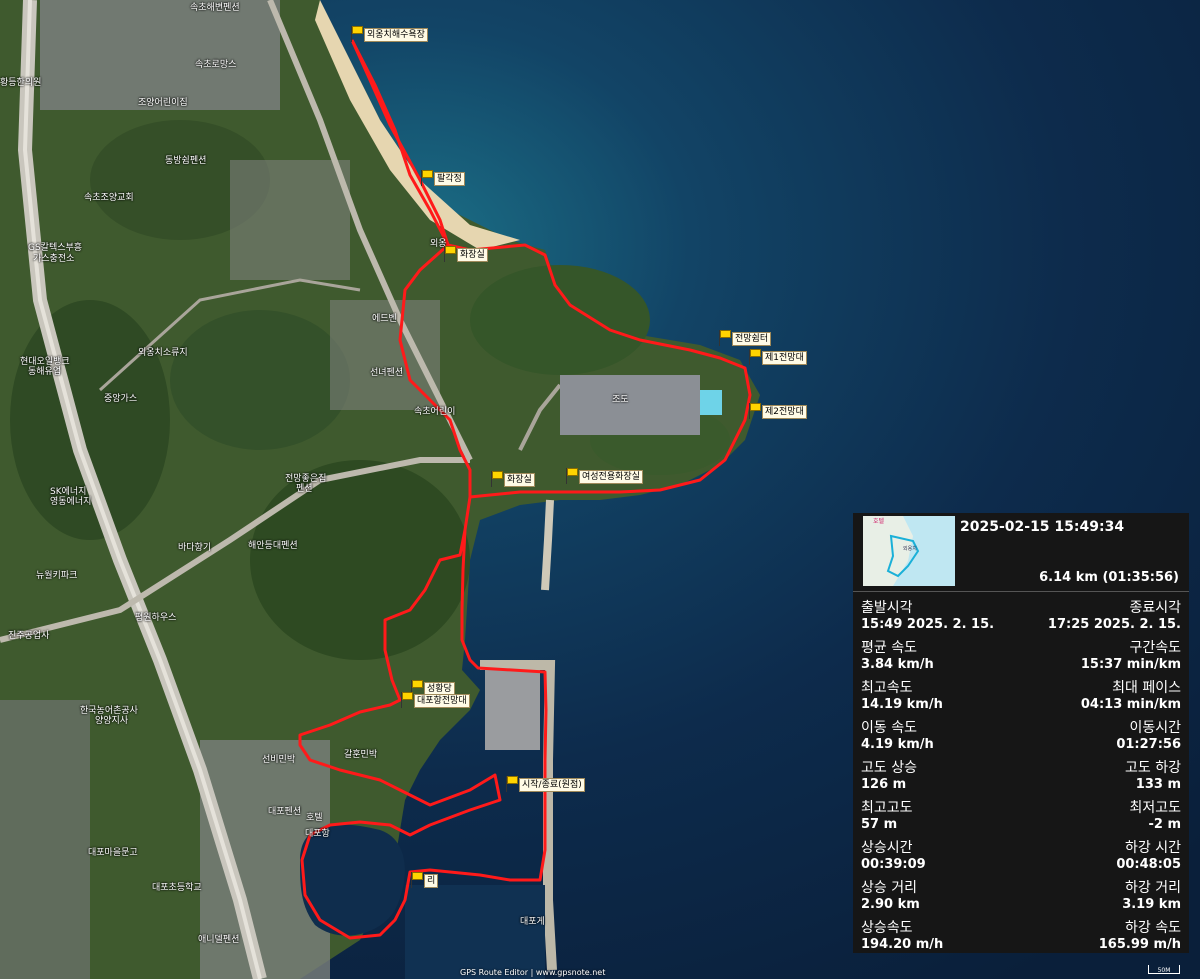 The width and height of the screenshot is (1200, 979). Describe the element at coordinates (177, 888) in the screenshot. I see `place-label: 대포초등학교` at that location.